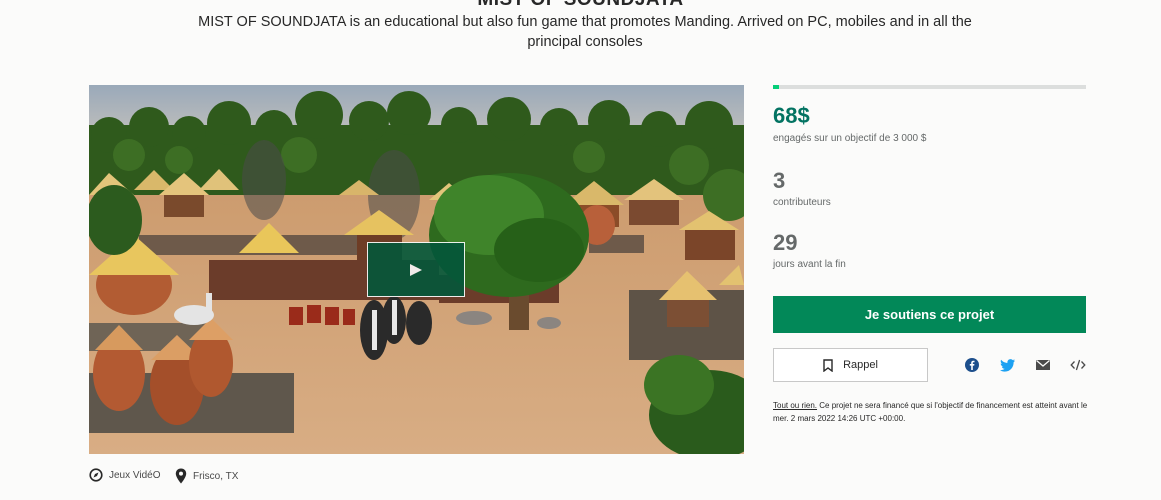 This screenshot has width=1161, height=500. I want to click on all-or-nothing-link: Tout ou rien., so click(795, 405).